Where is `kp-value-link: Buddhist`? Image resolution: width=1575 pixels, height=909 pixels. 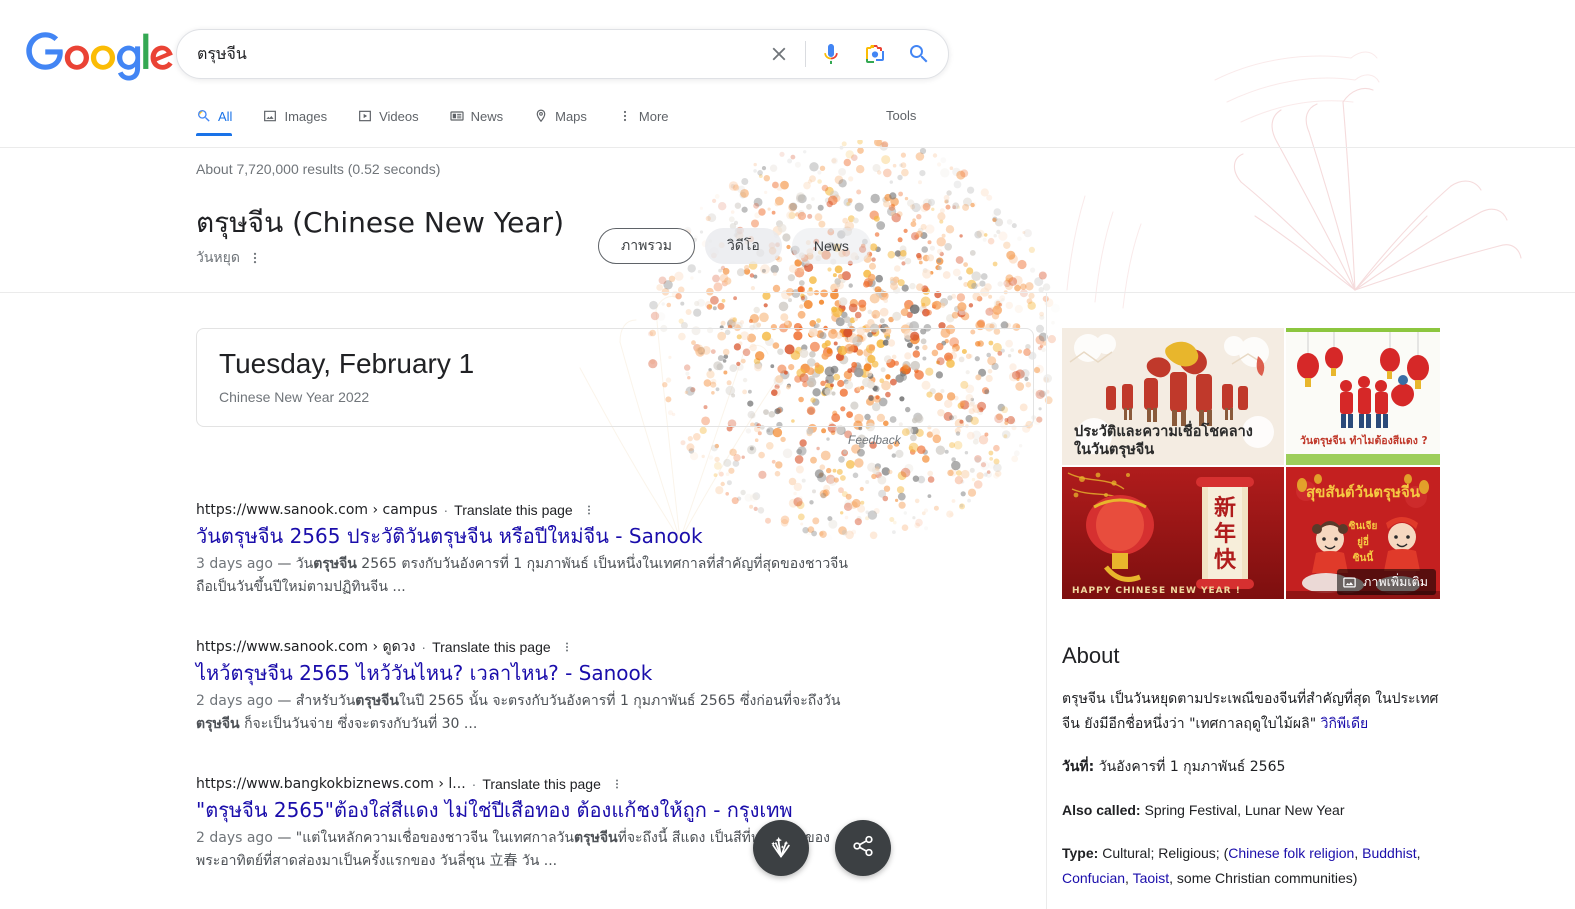
kp-value-link: Buddhist is located at coordinates (1389, 853).